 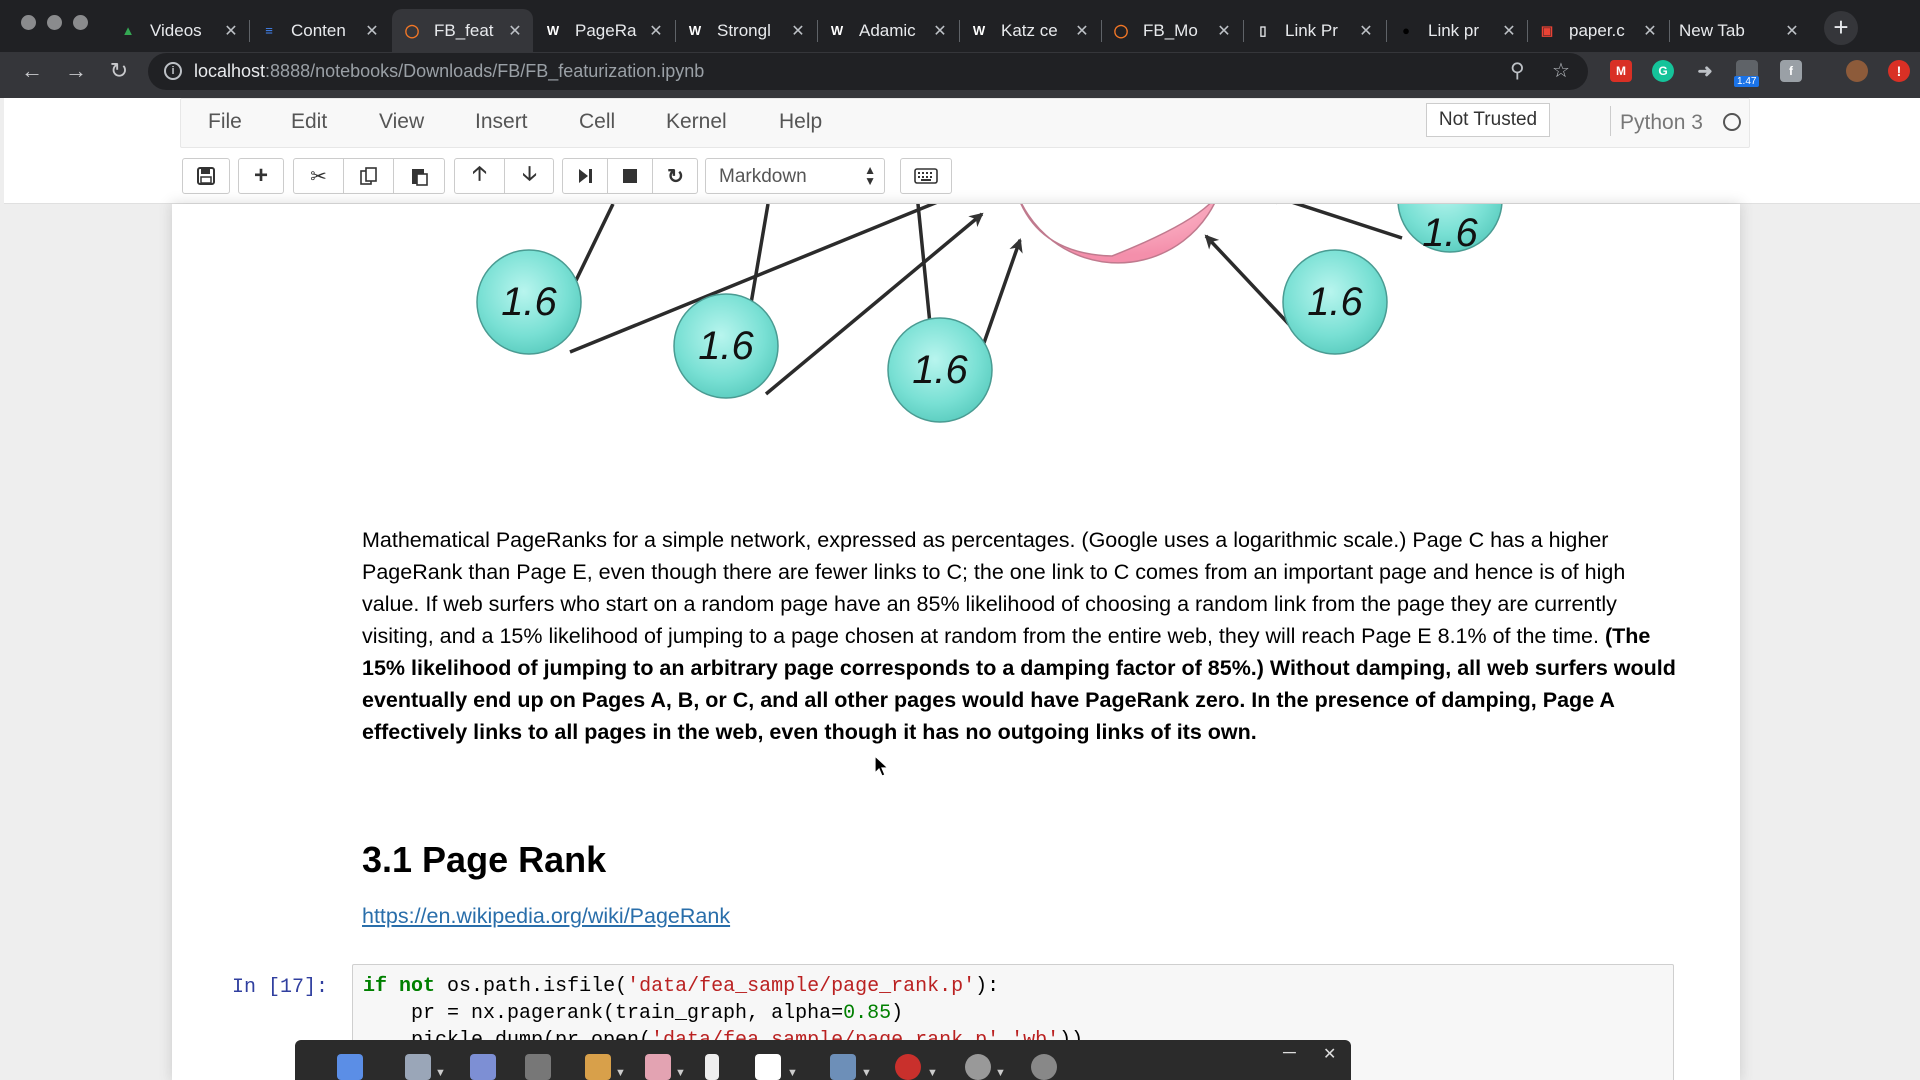 What do you see at coordinates (978, 1067) in the screenshot?
I see `webcam-icon` at bounding box center [978, 1067].